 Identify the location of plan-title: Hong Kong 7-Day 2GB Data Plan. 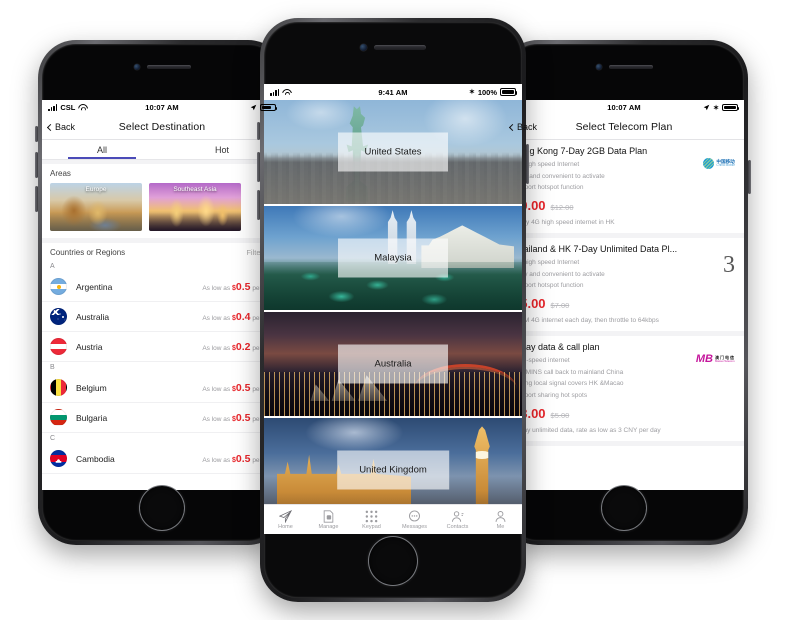
(580, 151).